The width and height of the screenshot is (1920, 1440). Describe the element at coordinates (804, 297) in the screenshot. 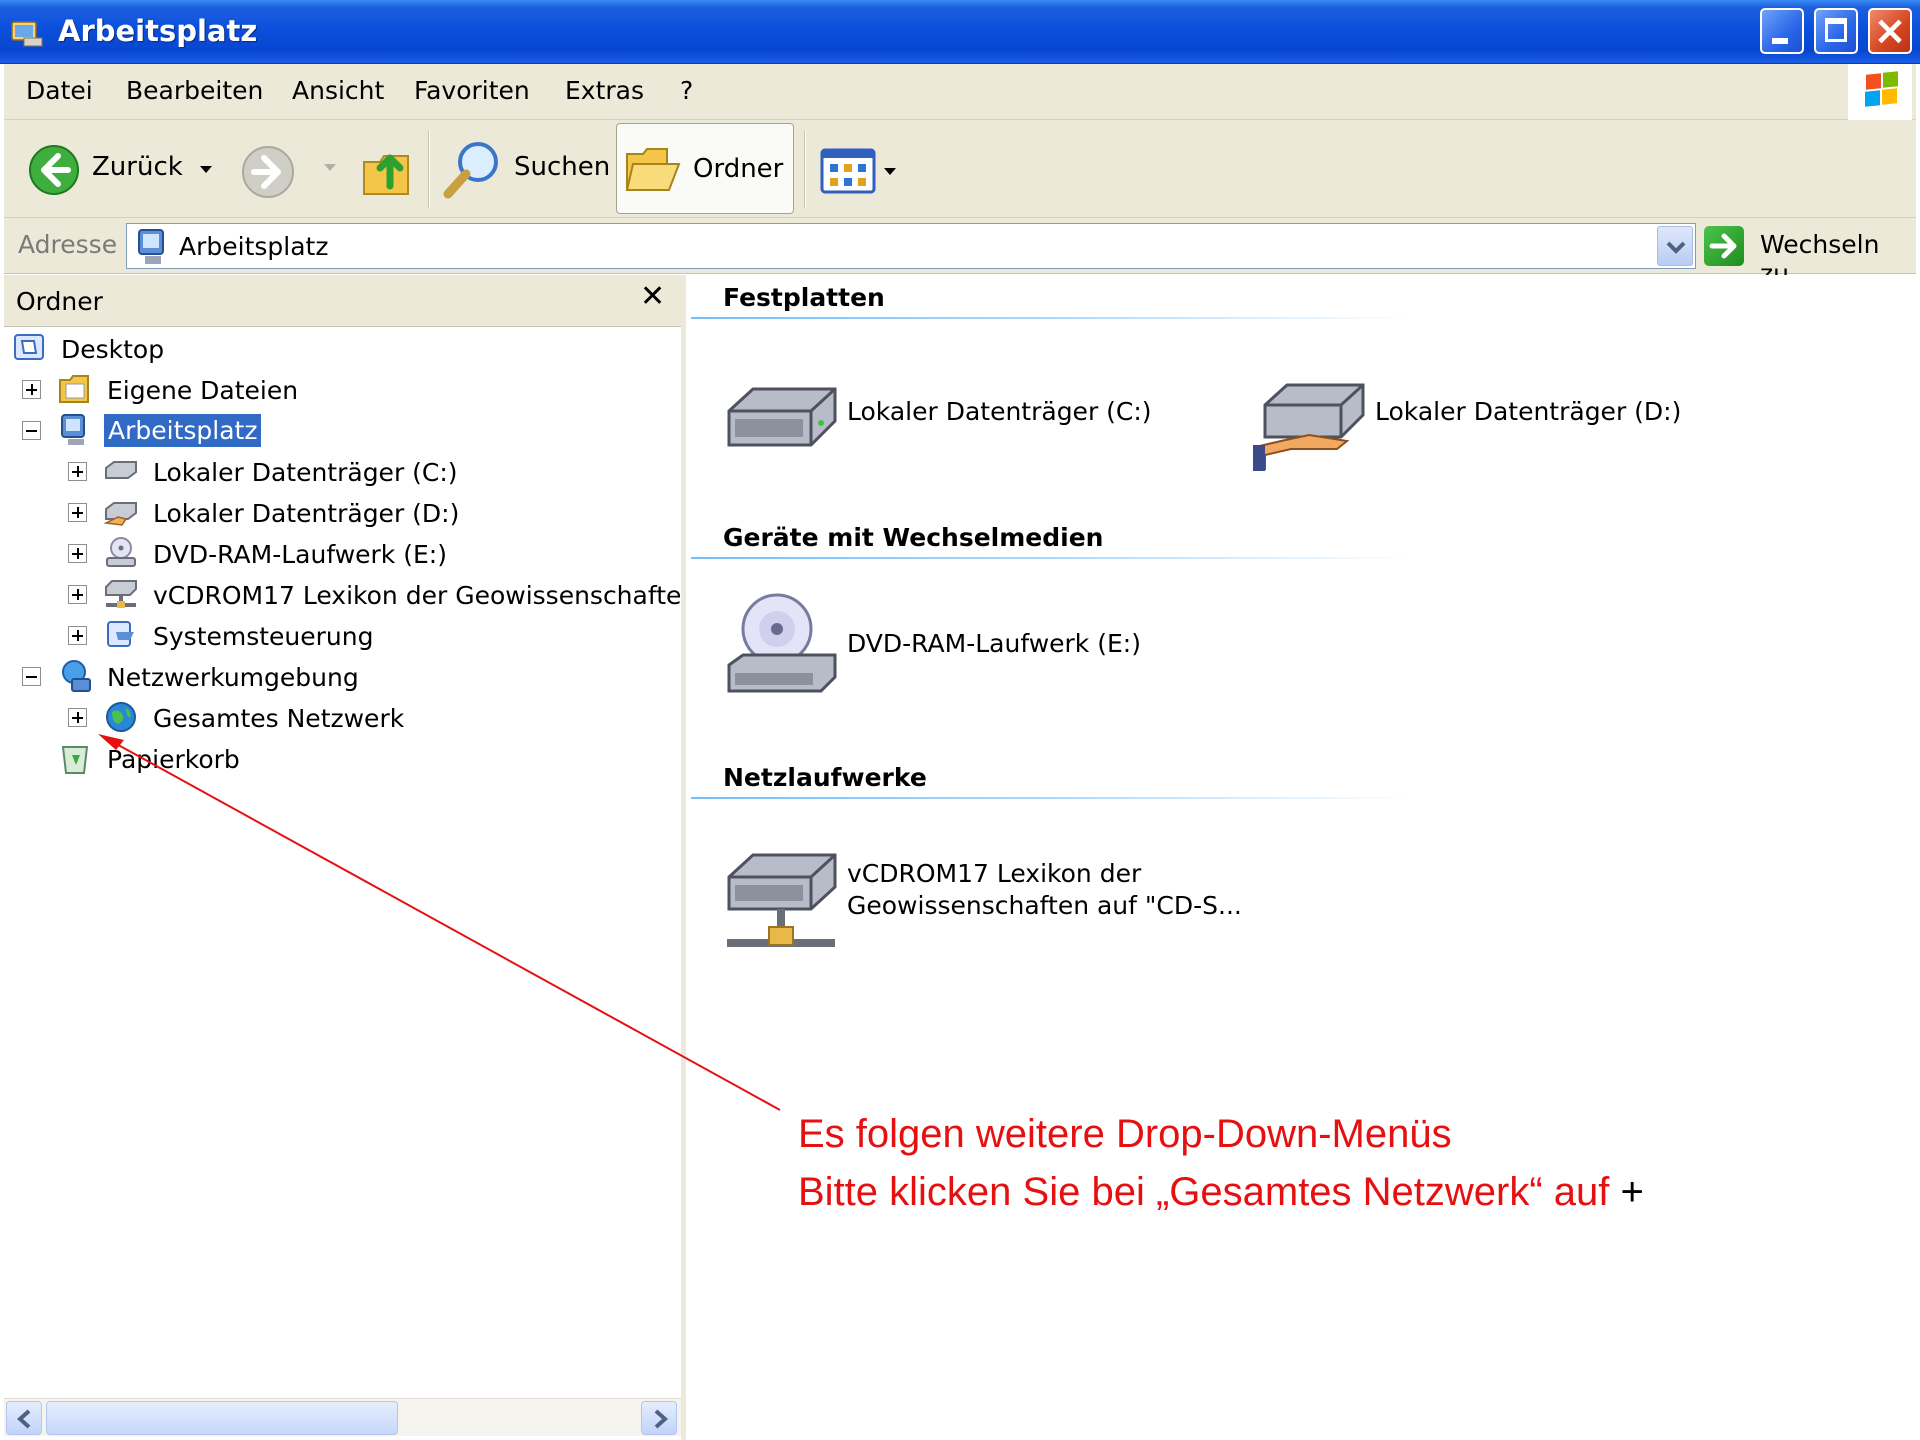

I see `group-title-hard-drives: Festplatten` at that location.